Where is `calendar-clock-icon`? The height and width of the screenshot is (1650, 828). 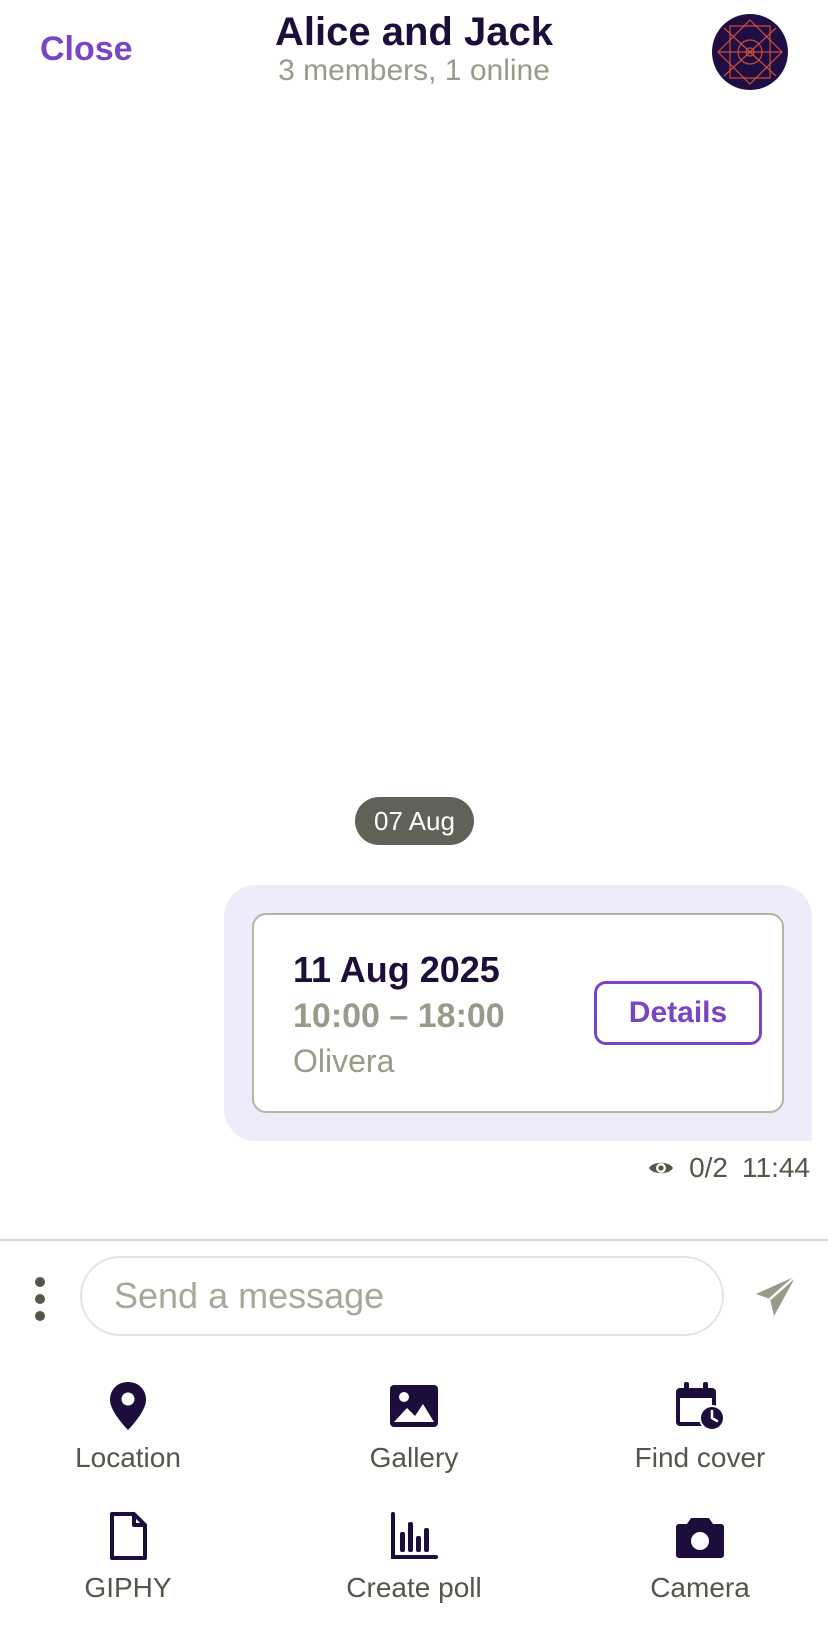 calendar-clock-icon is located at coordinates (700, 1406).